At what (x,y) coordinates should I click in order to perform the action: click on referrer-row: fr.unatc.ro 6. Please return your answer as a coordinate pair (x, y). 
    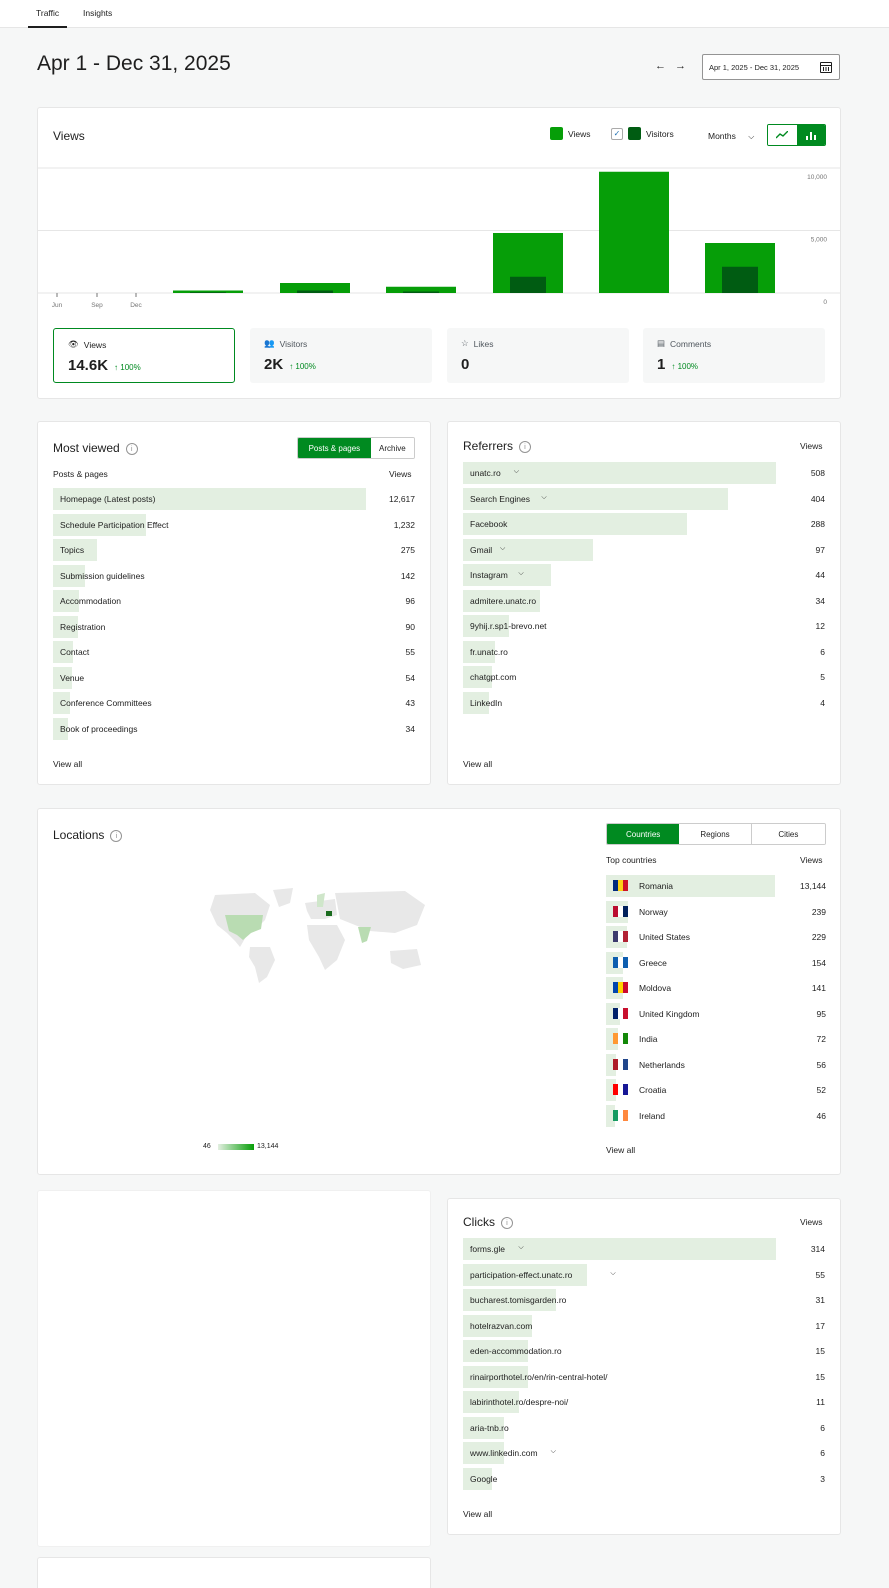
    Looking at the image, I should click on (644, 651).